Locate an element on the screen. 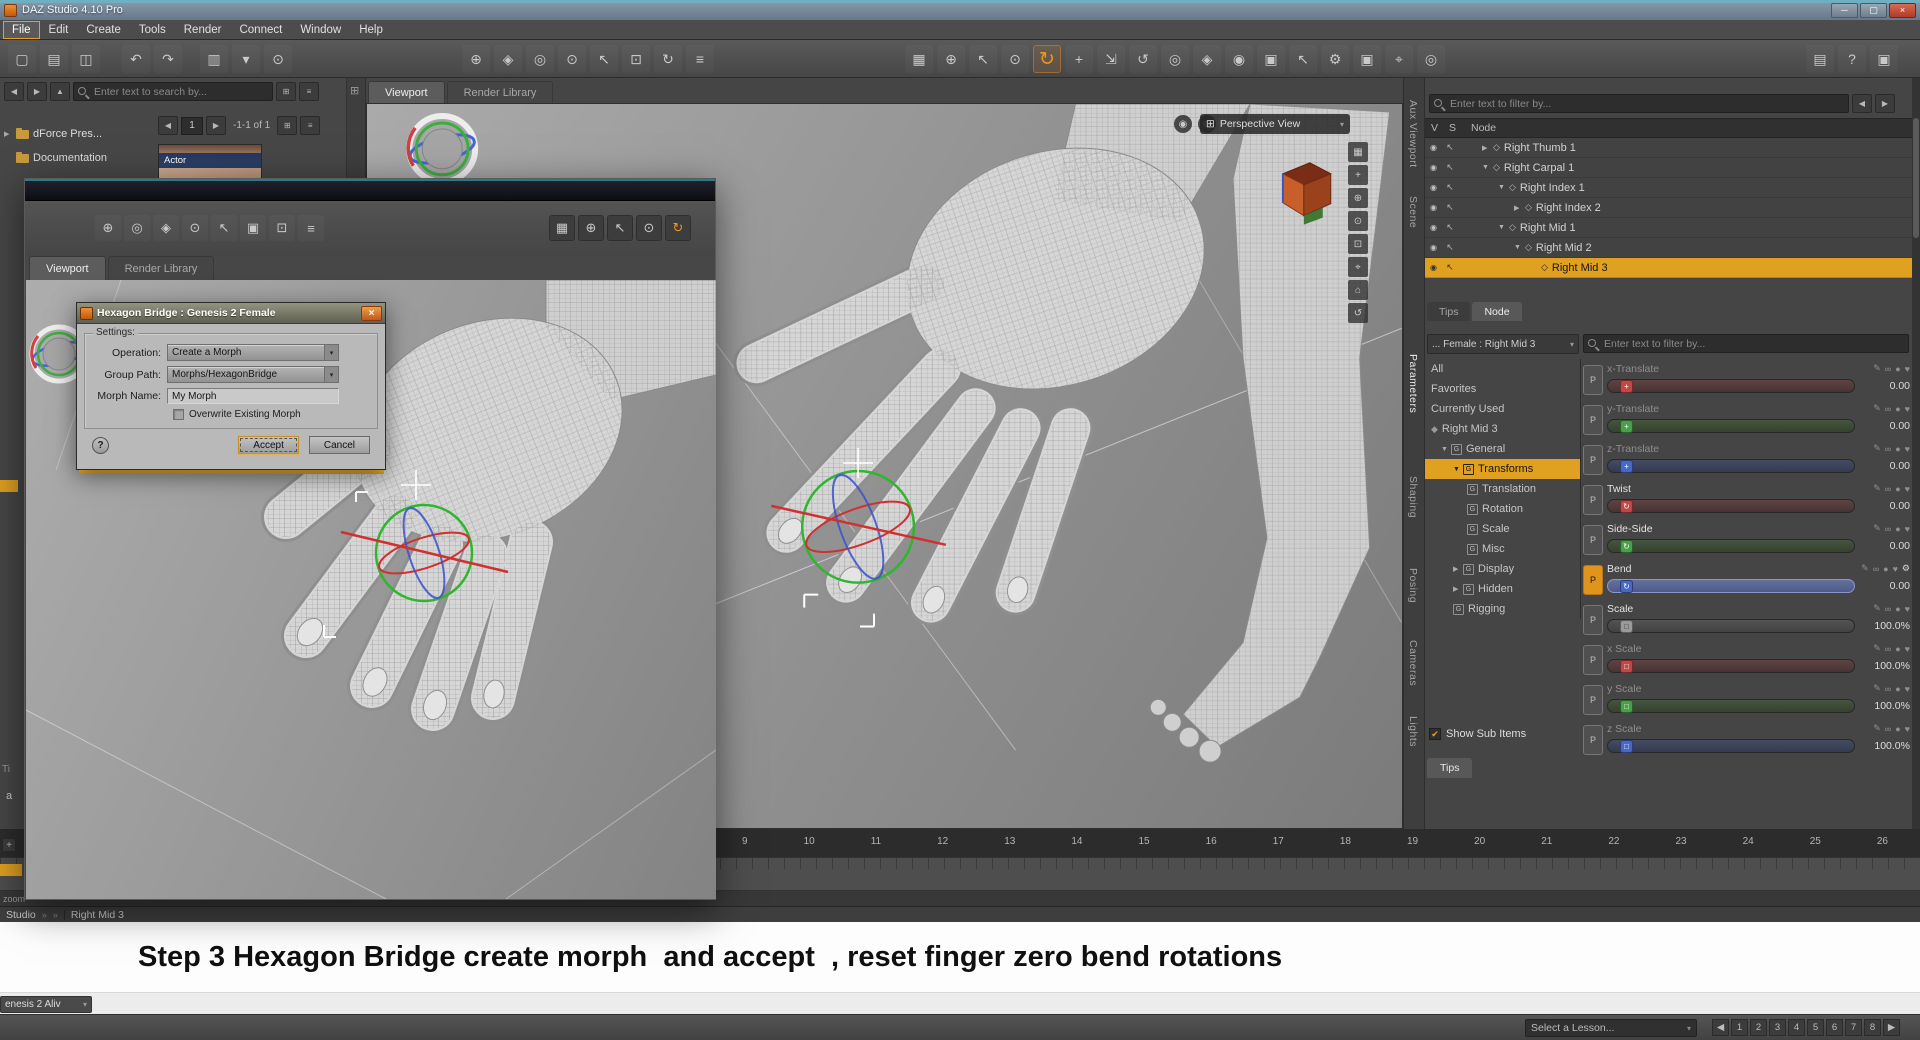 This screenshot has height=1040, width=1920. parameter-category: G Rigging is located at coordinates (1502, 609).